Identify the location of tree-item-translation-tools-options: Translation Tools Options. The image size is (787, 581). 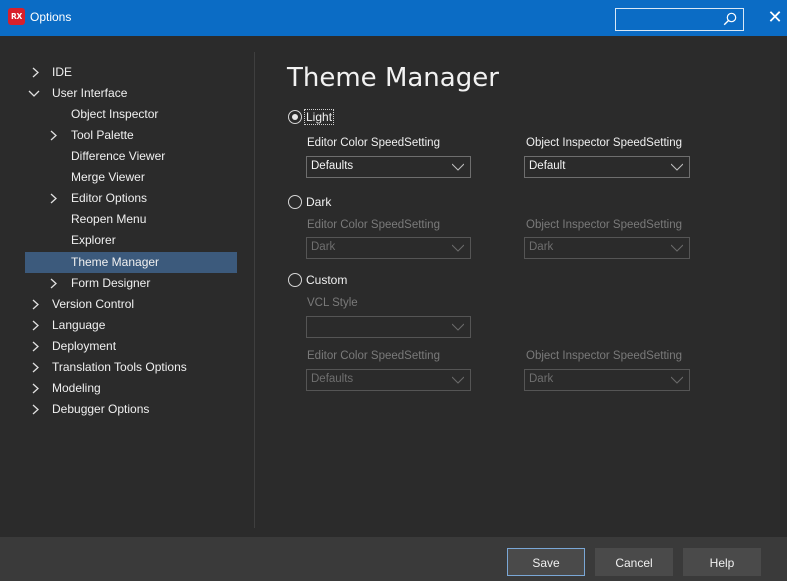
(131, 367).